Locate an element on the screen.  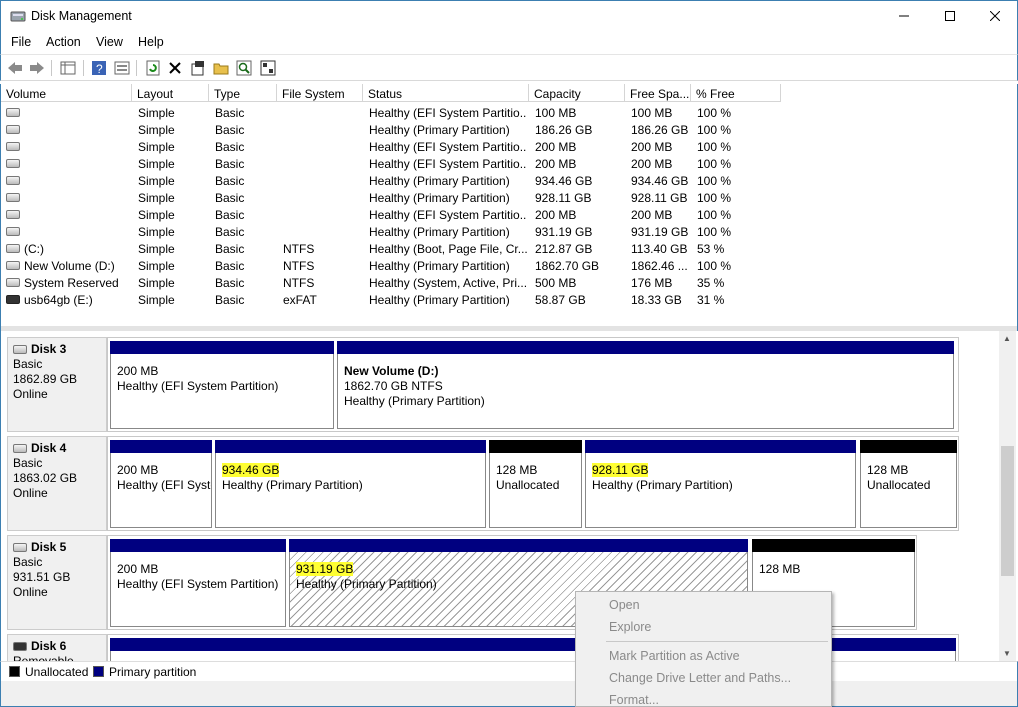
partition-size-text: 128 MB is located at coordinates (780, 569).